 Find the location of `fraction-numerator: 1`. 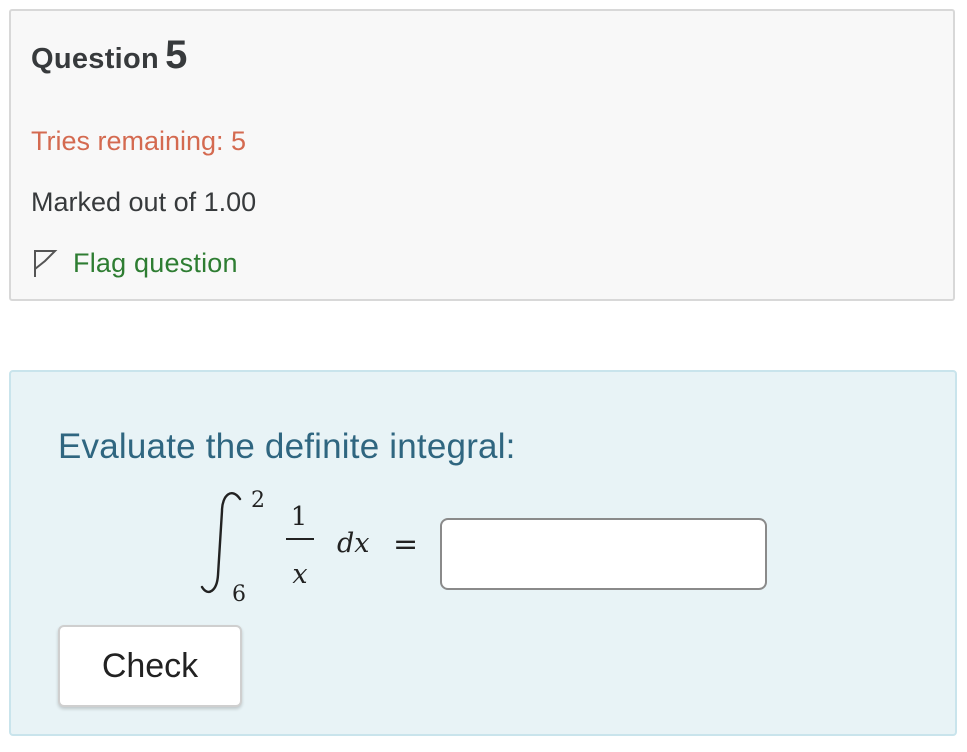

fraction-numerator: 1 is located at coordinates (299, 517).